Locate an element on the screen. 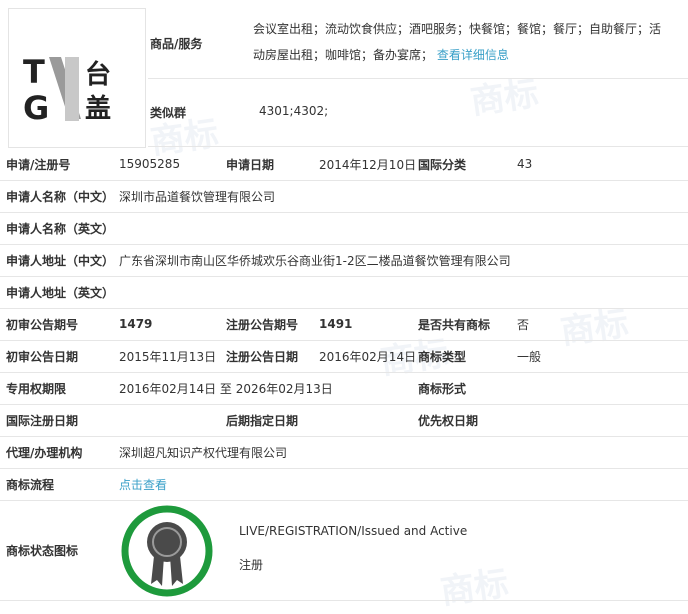  goods-services-label: 商品/服务 is located at coordinates (176, 44).